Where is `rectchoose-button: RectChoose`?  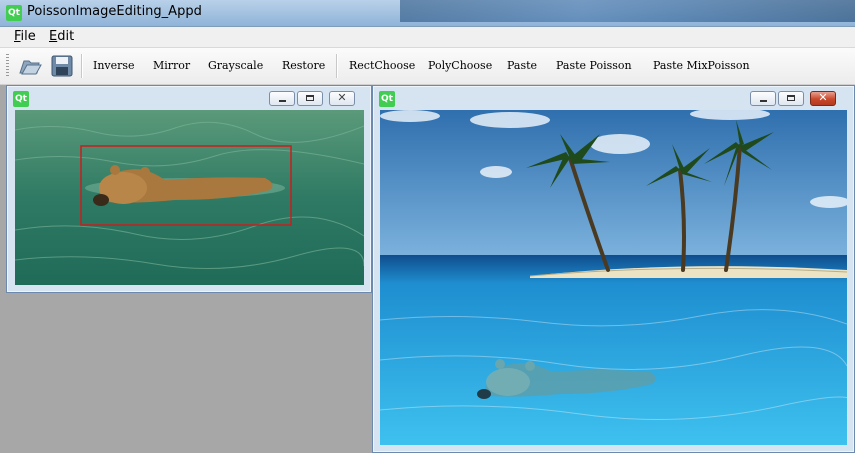 rectchoose-button: RectChoose is located at coordinates (382, 65).